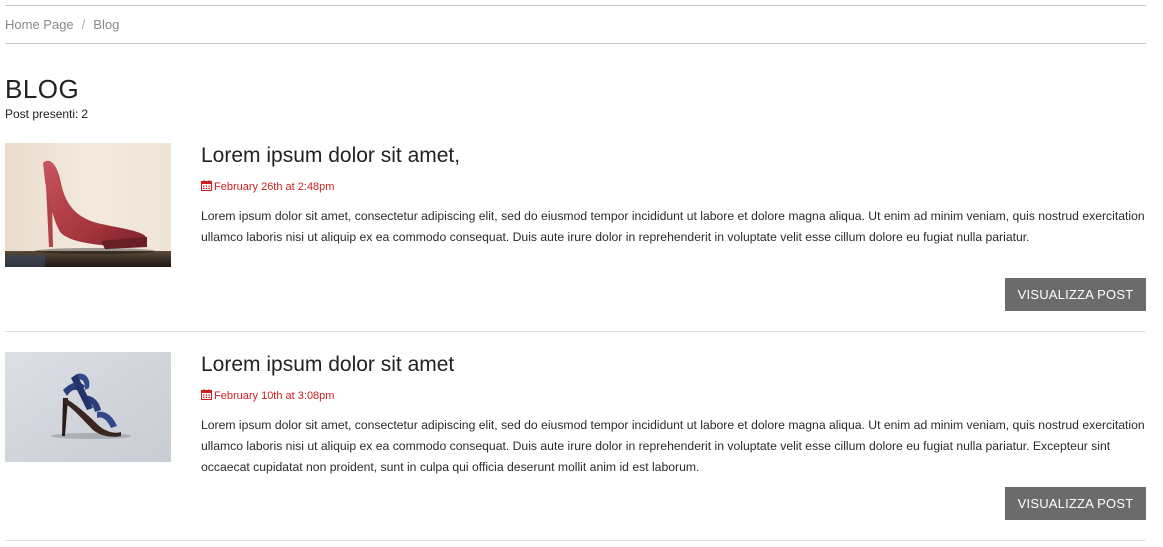  What do you see at coordinates (575, 24) in the screenshot?
I see `breadcrumb: Home Page / Blog` at bounding box center [575, 24].